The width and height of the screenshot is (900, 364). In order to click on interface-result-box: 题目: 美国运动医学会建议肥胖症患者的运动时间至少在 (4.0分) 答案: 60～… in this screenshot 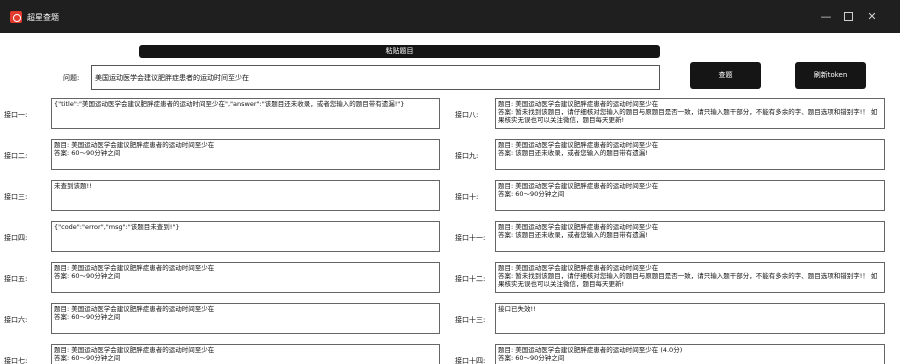, I will do `click(690, 354)`.